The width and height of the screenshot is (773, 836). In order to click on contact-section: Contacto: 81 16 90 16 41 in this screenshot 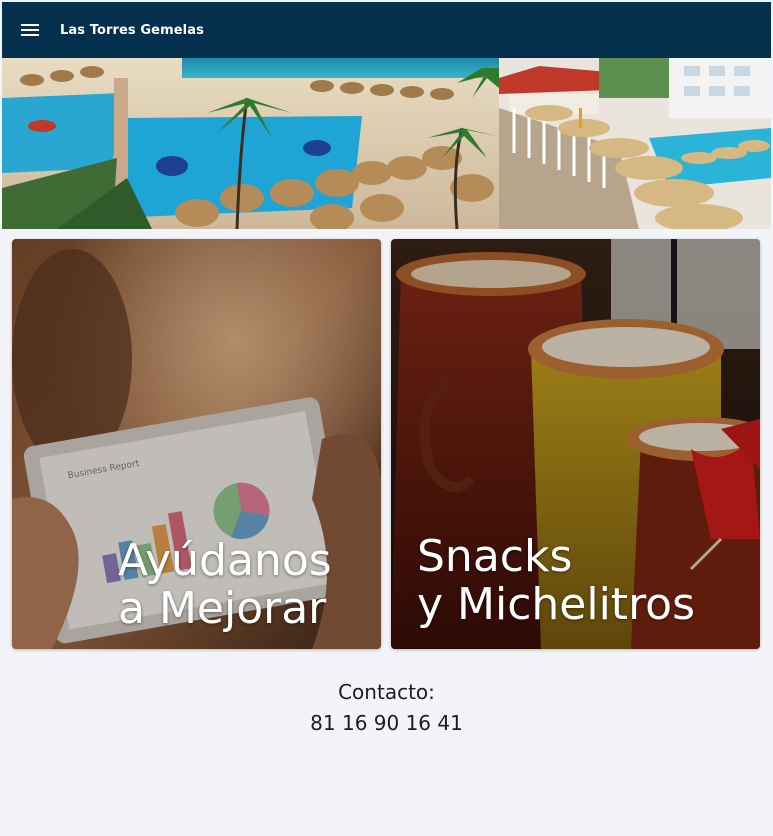, I will do `click(386, 708)`.